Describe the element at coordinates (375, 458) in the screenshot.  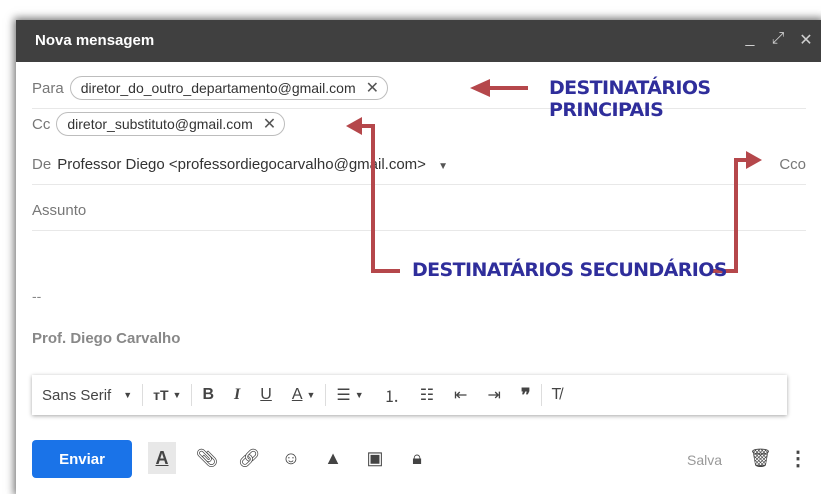
I see `insert-photo-icon: ▣` at that location.